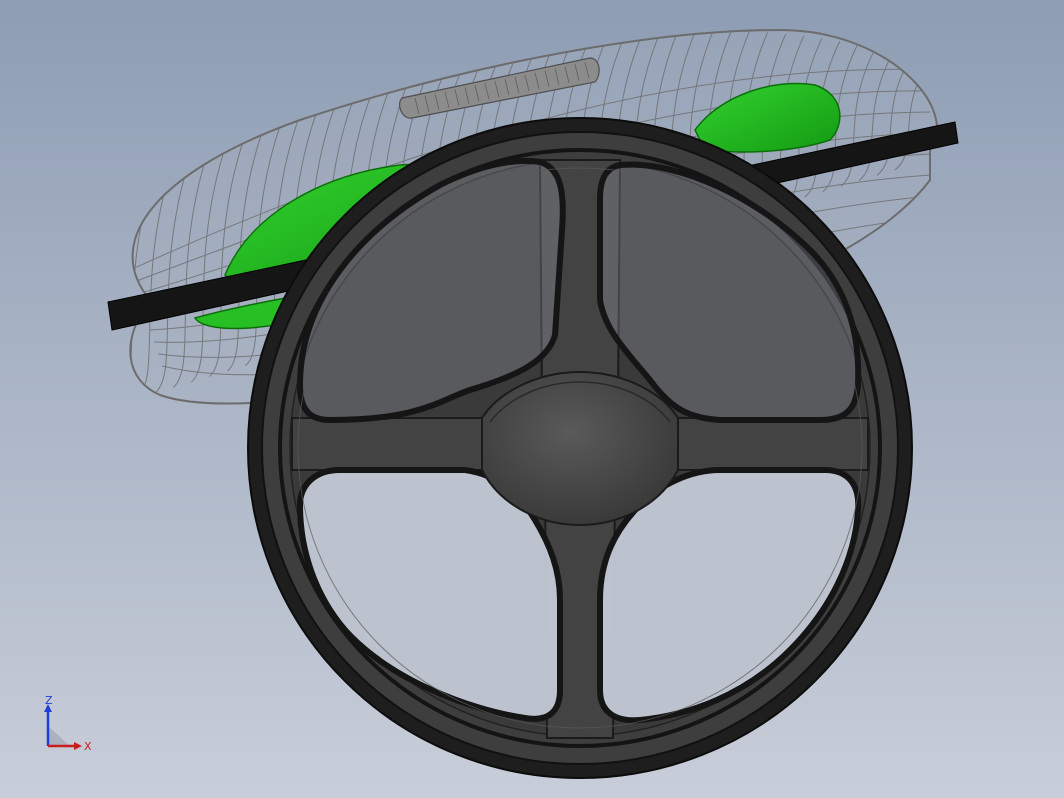 The height and width of the screenshot is (798, 1064). What do you see at coordinates (78, 746) in the screenshot?
I see `x-axis-arrow-icon` at bounding box center [78, 746].